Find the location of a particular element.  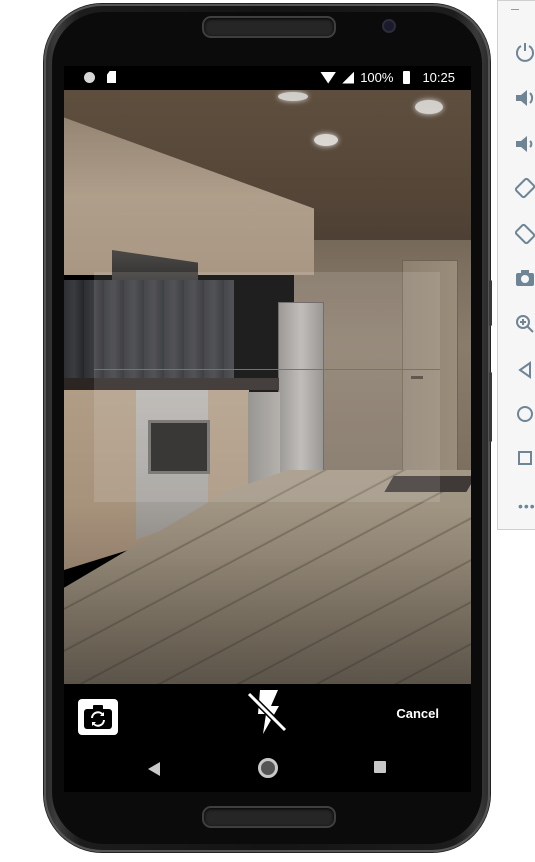

camera-switch-icon is located at coordinates (98, 717).